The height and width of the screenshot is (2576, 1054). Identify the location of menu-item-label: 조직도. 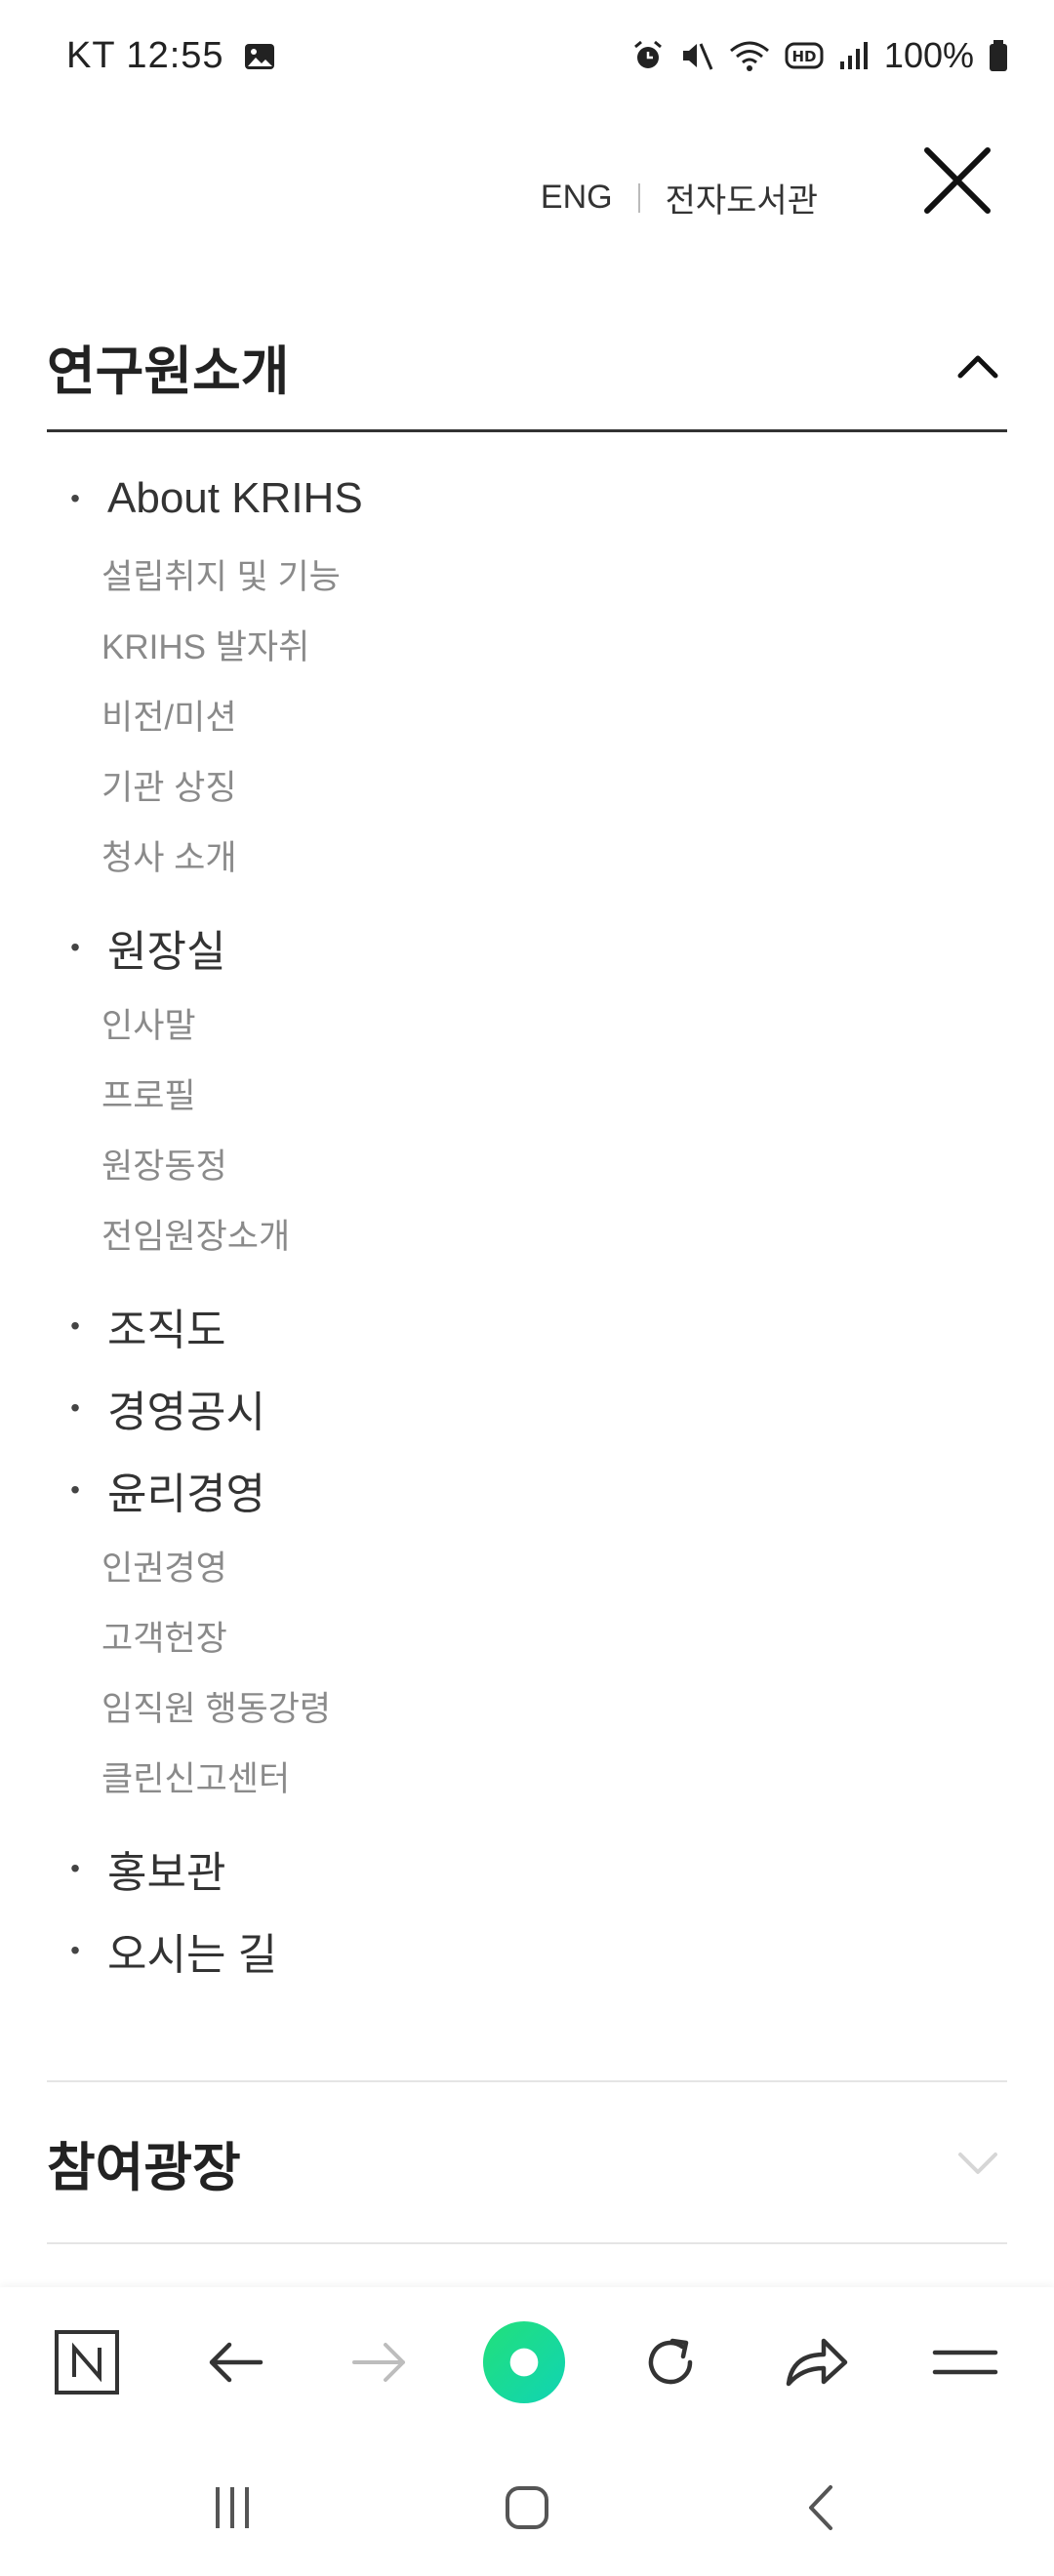
(166, 1330).